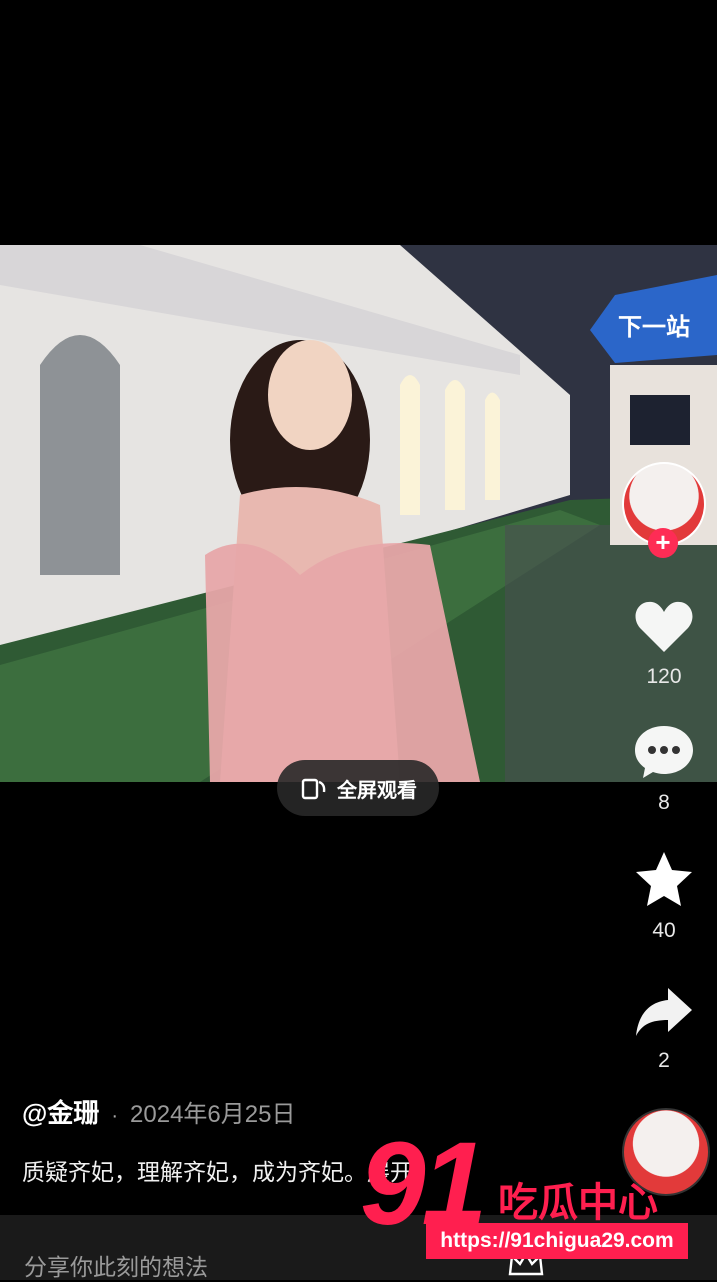  What do you see at coordinates (313, 789) in the screenshot?
I see `rotate-screen-icon` at bounding box center [313, 789].